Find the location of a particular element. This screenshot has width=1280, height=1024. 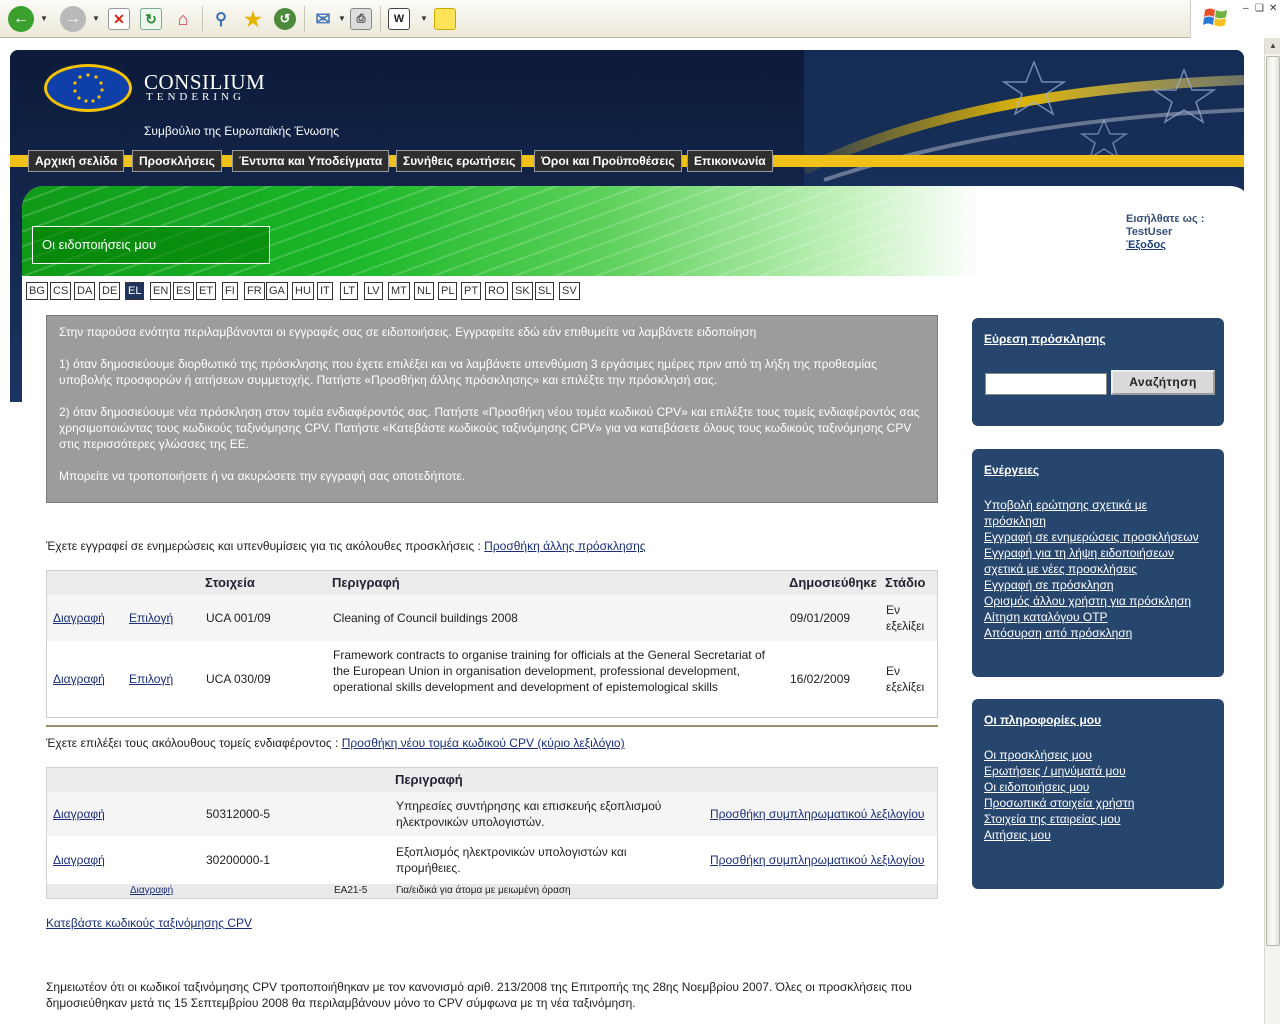

nav-calls: Προσκλήσεις is located at coordinates (177, 161).